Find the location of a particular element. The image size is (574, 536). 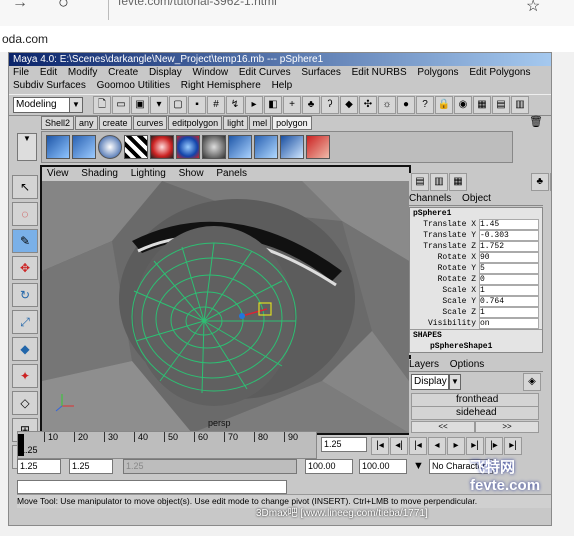

attr-value: 0 is located at coordinates (509, 279).